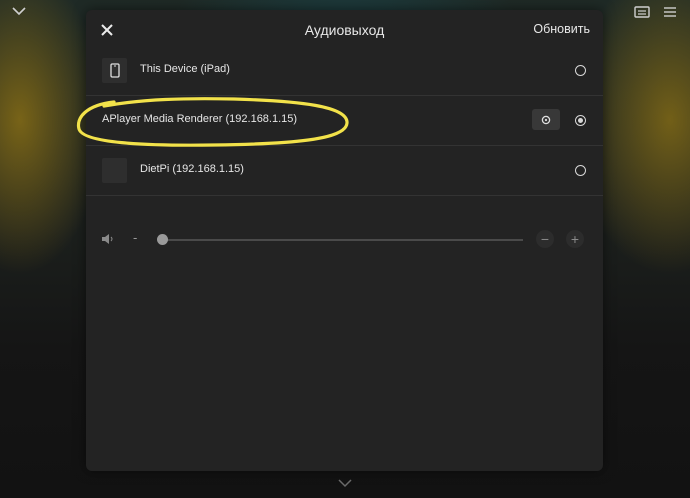 The height and width of the screenshot is (498, 690). I want to click on tablet-icon, so click(114, 70).